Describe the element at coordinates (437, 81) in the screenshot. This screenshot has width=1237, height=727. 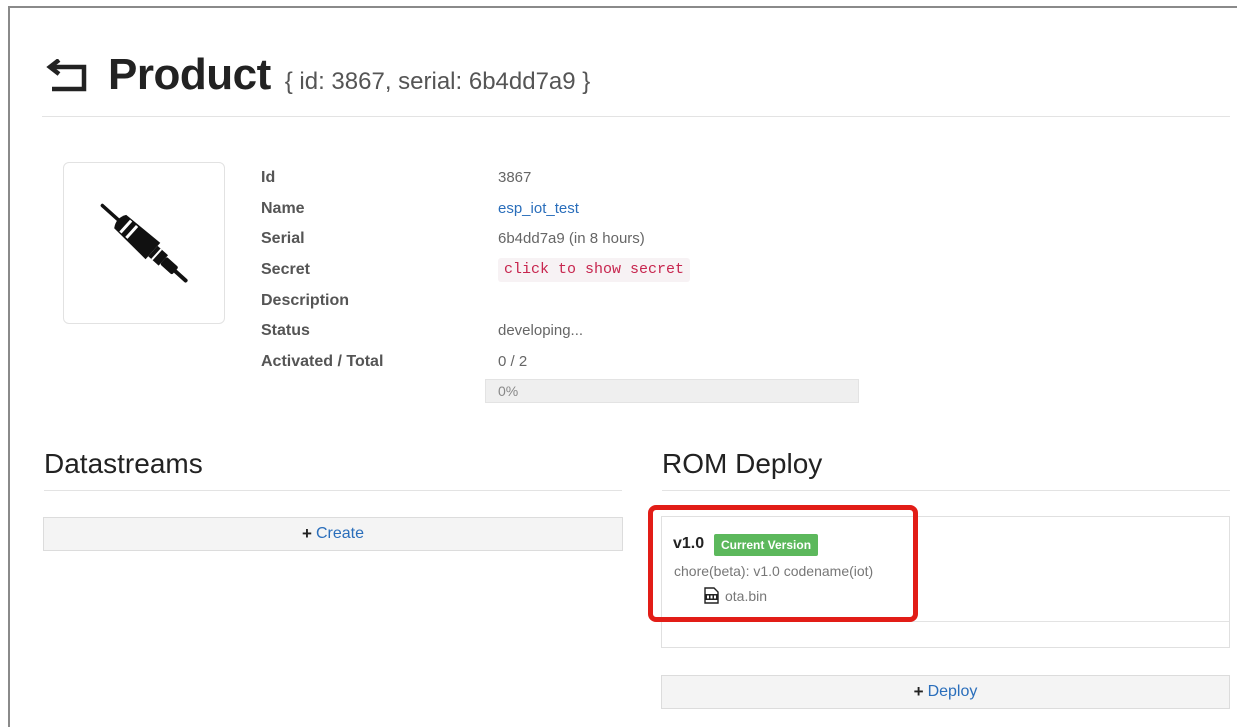
I see `page-subtitle: { id: 3867, serial: 6b4dd7a9 }` at that location.